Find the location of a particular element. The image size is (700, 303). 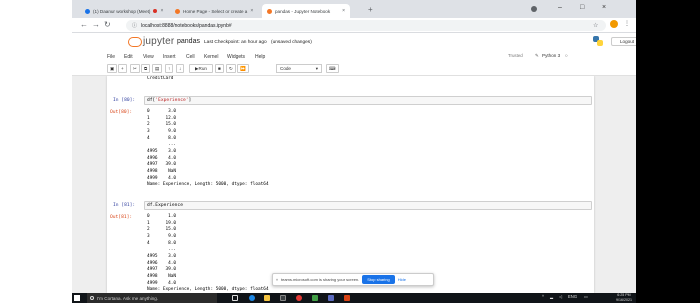

jupyter-logo-text: jupyter is located at coordinates (159, 41).